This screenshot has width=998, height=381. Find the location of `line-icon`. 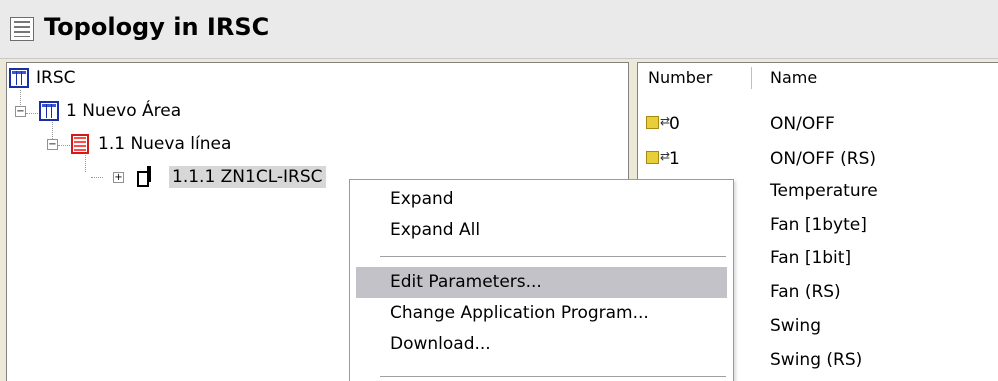

line-icon is located at coordinates (80, 144).